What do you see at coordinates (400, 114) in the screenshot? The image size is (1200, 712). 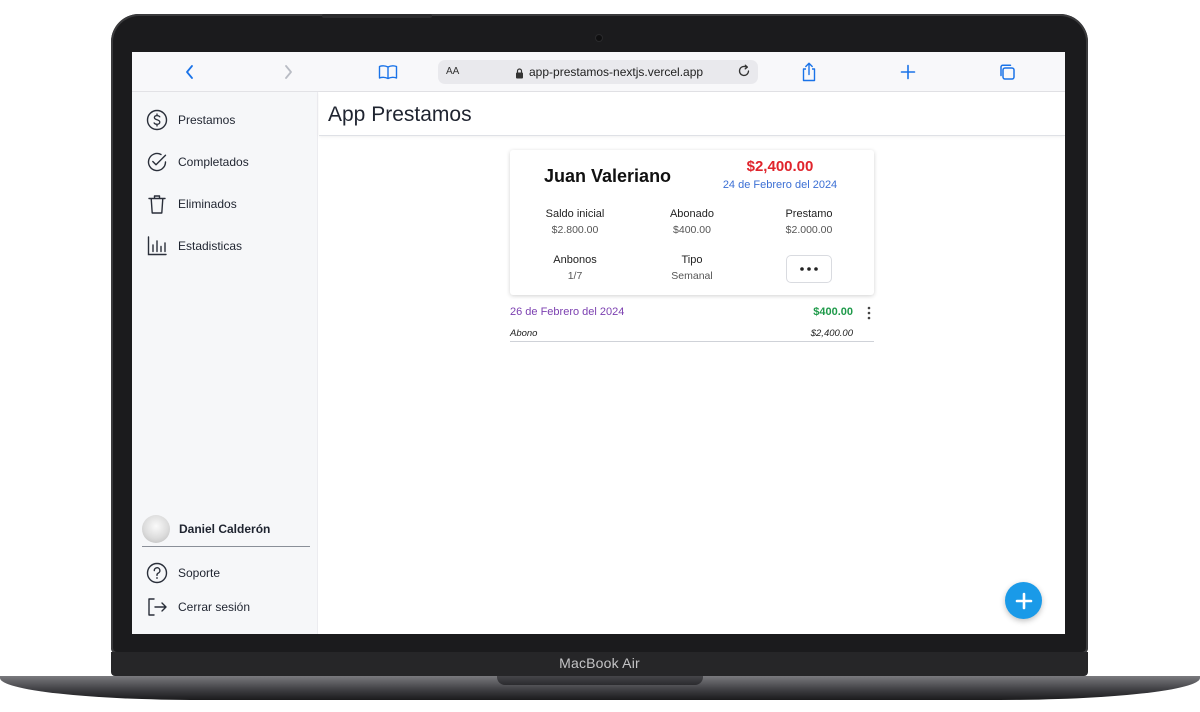 I see `page-title: App Prestamos` at bounding box center [400, 114].